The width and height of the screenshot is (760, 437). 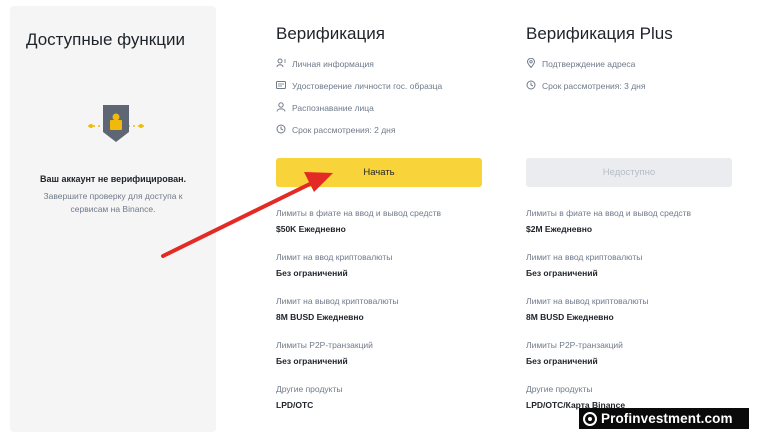 What do you see at coordinates (367, 86) in the screenshot?
I see `feature-label: Удостоверение личности гос. образца` at bounding box center [367, 86].